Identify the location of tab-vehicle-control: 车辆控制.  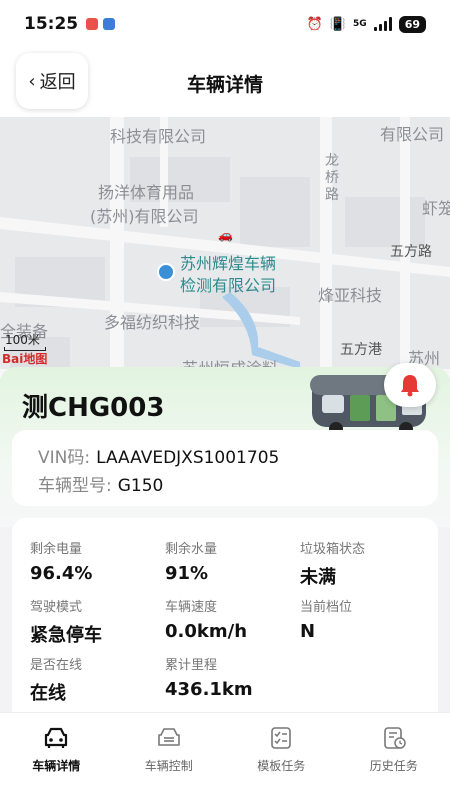
(169, 756).